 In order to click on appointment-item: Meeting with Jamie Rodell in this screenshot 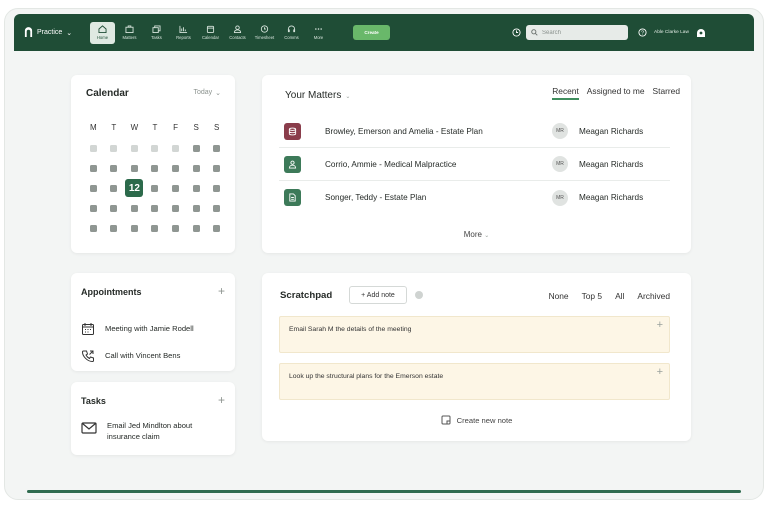, I will do `click(154, 328)`.